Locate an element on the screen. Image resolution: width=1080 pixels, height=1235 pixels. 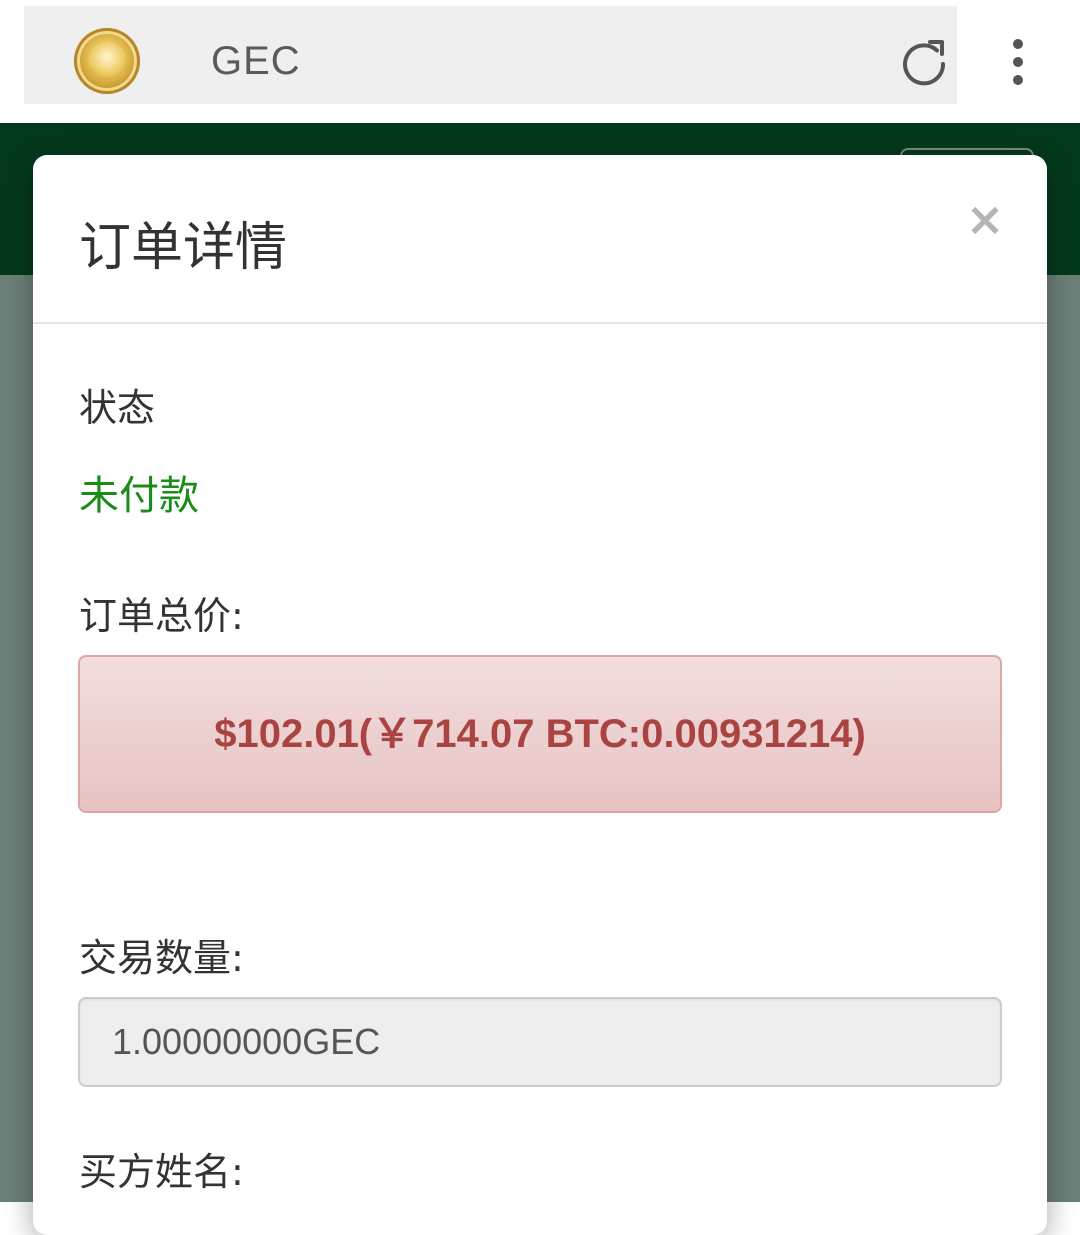
quantity-value: 1.00000000GEC is located at coordinates (246, 1041).